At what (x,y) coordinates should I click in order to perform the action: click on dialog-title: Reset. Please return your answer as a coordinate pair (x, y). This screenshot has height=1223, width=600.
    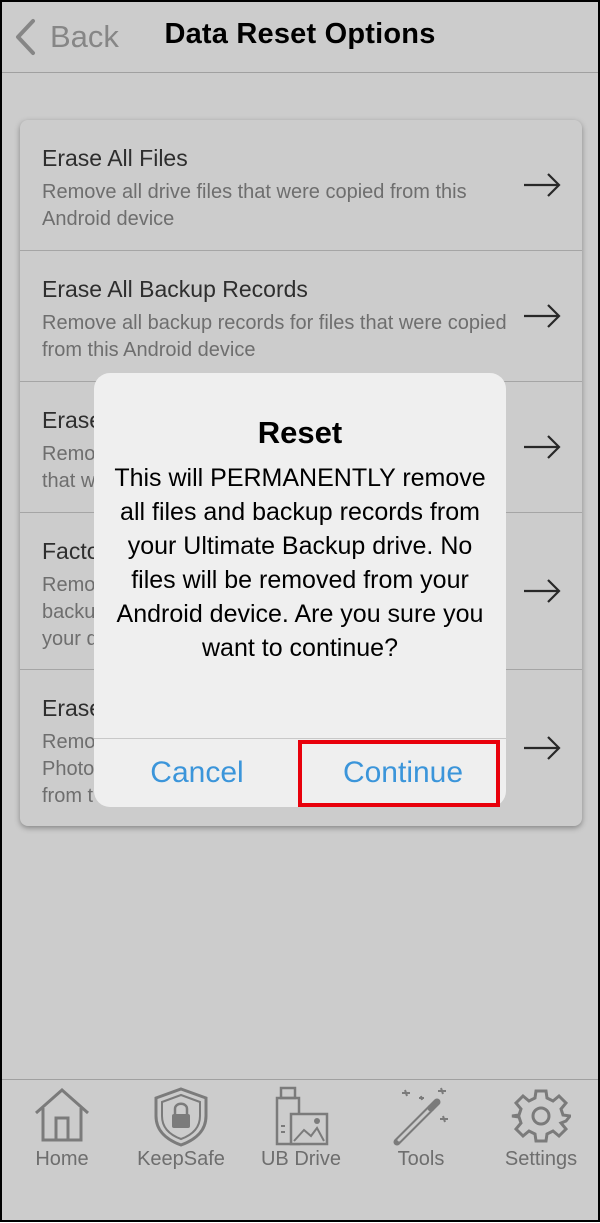
    Looking at the image, I should click on (300, 432).